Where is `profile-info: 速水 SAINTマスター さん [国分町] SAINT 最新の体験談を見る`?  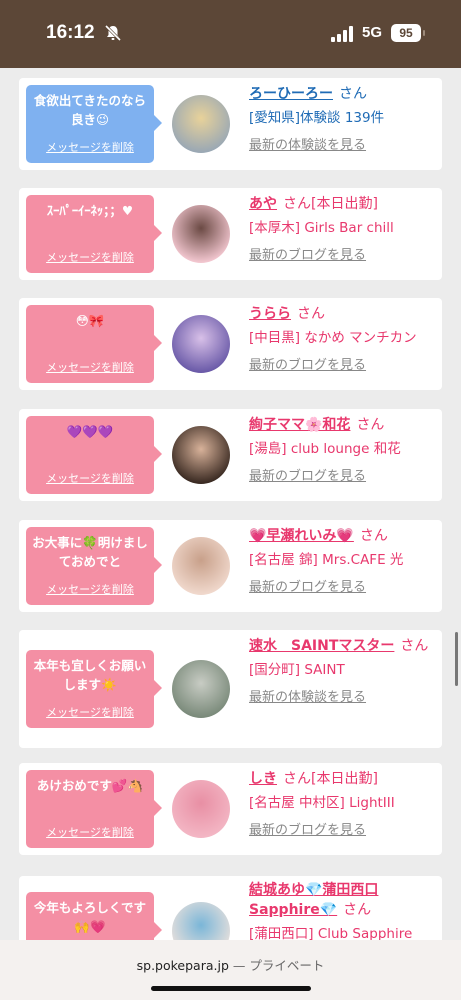 profile-info: 速水 SAINTマスター さん [国分町] SAINT 最新の体験談を見る is located at coordinates (344, 670).